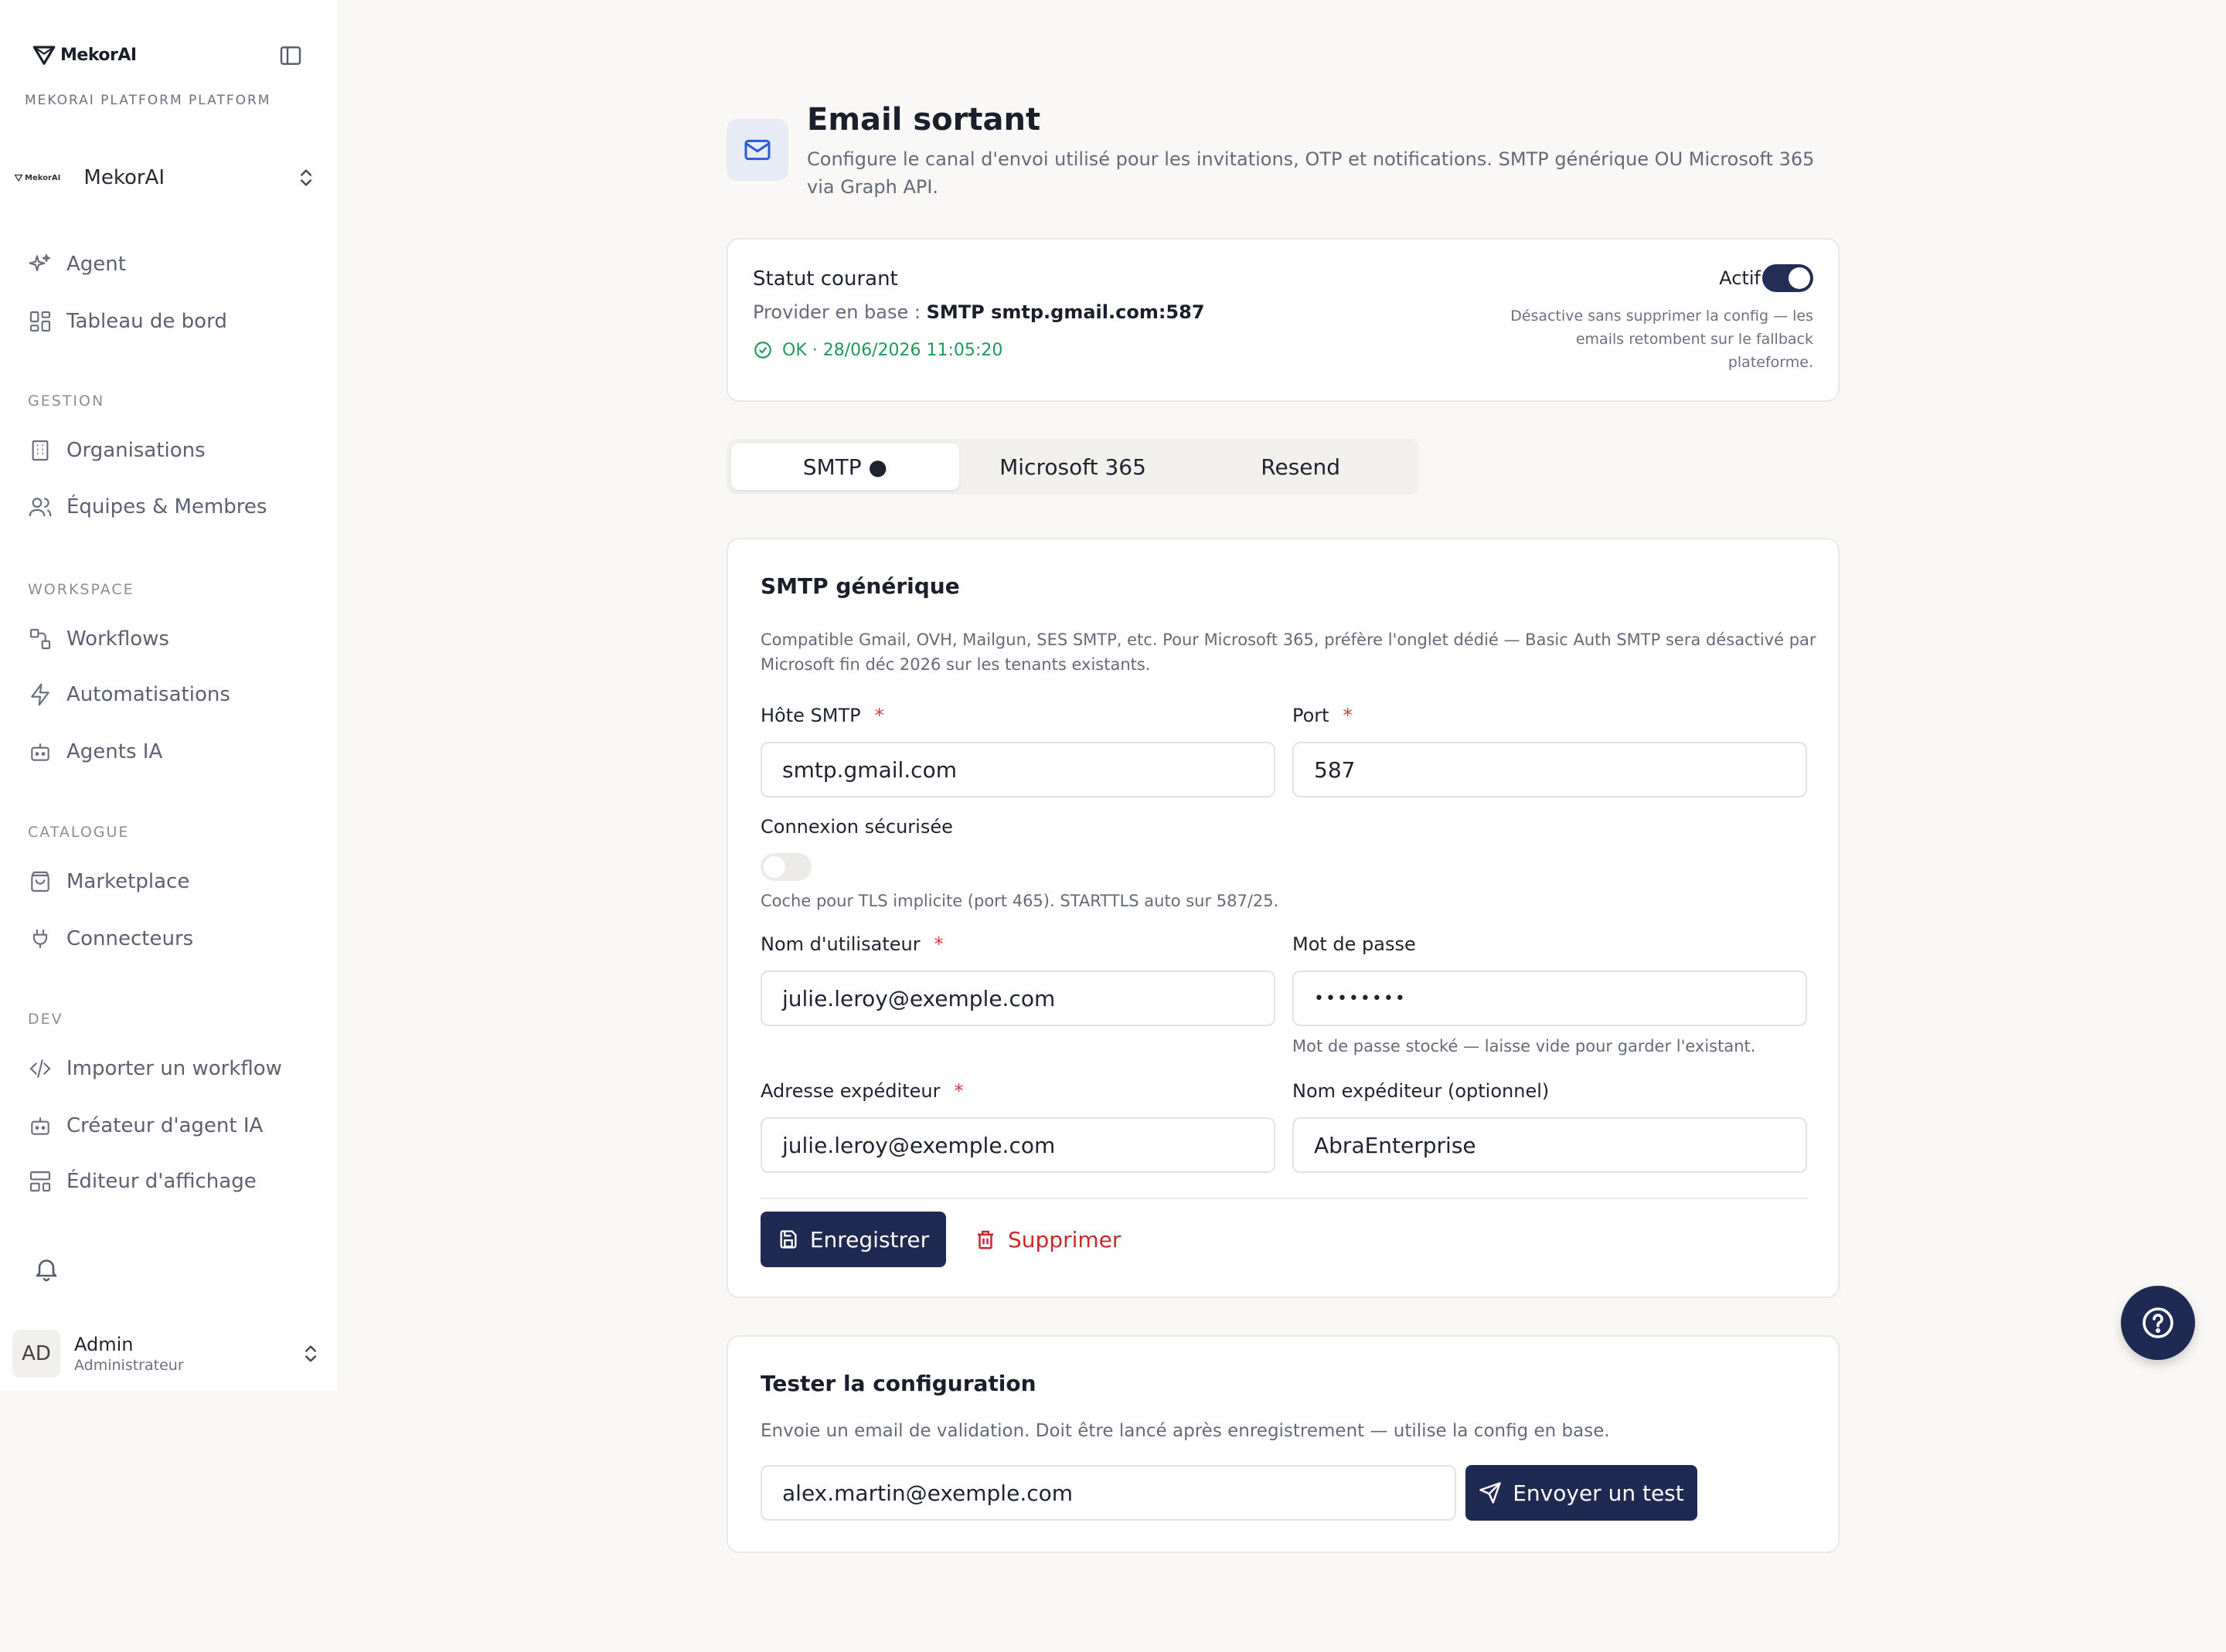 The width and height of the screenshot is (2226, 1652). I want to click on status-title: Statut courant, so click(825, 279).